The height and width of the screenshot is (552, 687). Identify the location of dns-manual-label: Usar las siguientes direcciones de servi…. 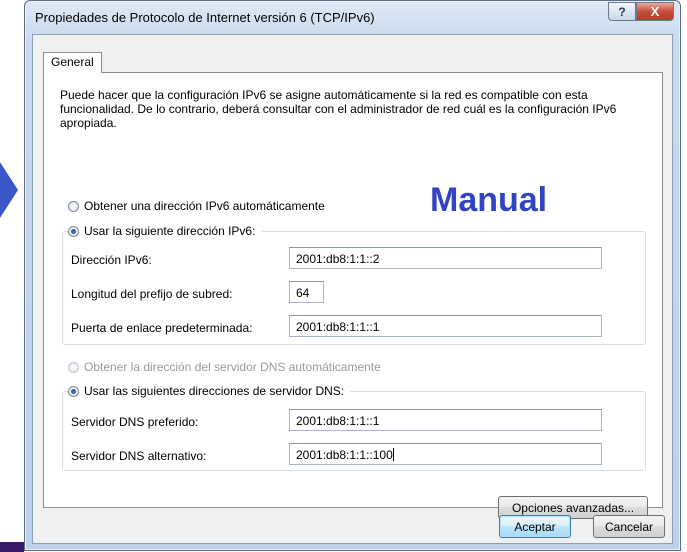
(214, 391).